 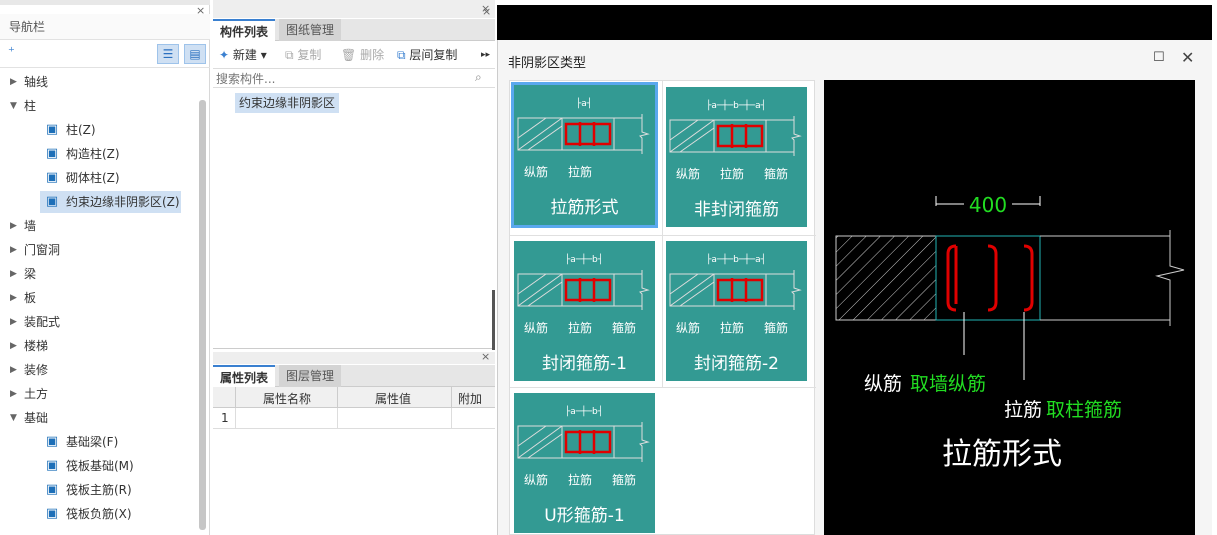 What do you see at coordinates (584, 311) in the screenshot?
I see `option-card: ├a─┼─b┤ 纵筋 拉筋 箍筋封闭箍筋-1` at bounding box center [584, 311].